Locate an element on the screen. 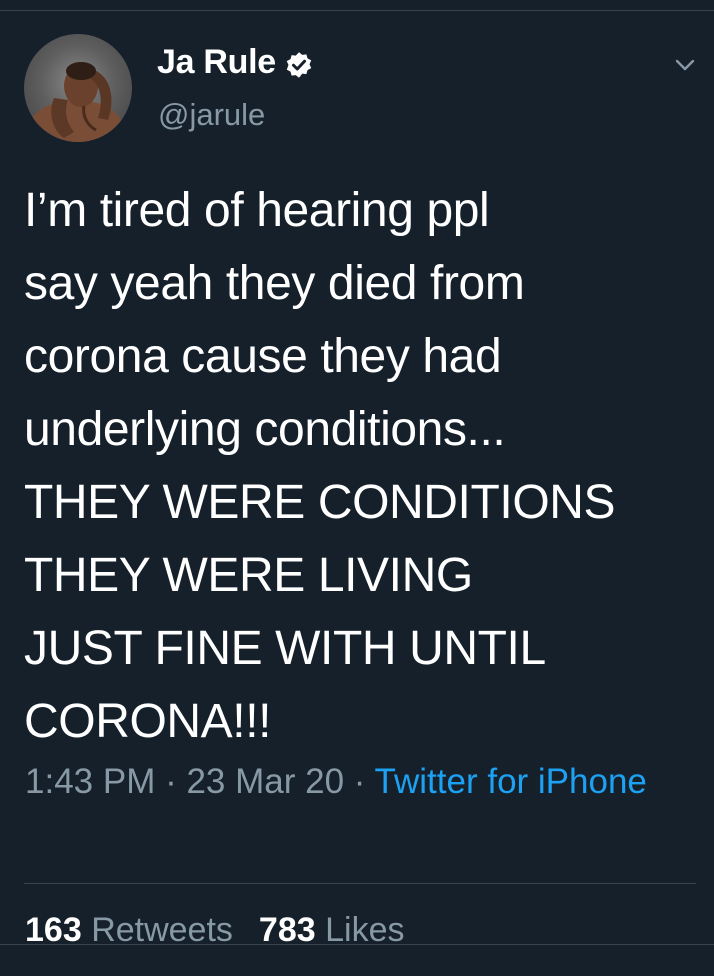  avatar-photo is located at coordinates (76, 102).